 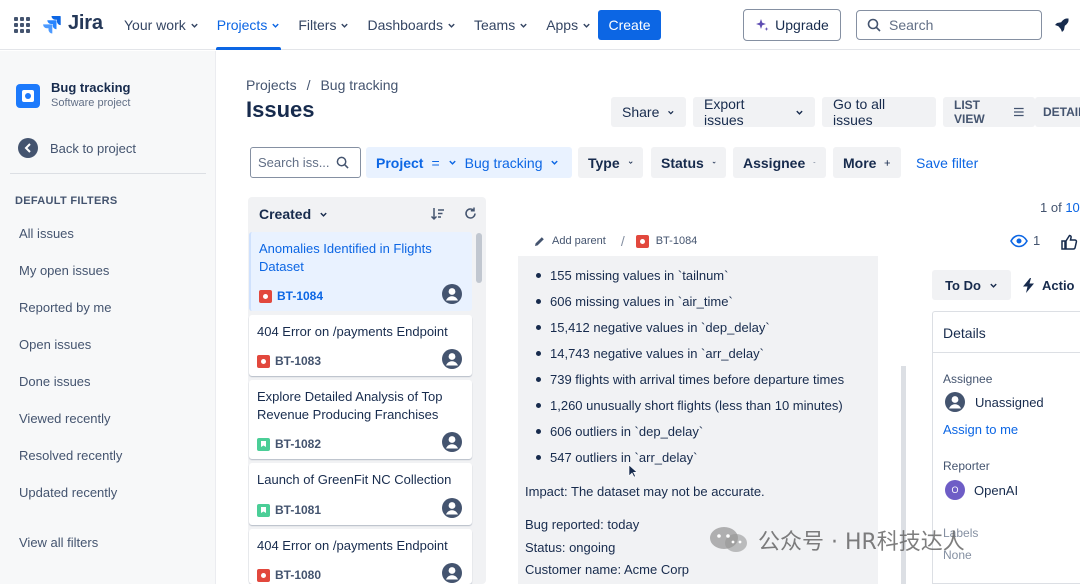 I want to click on status-dropdown: To Do, so click(x=971, y=285).